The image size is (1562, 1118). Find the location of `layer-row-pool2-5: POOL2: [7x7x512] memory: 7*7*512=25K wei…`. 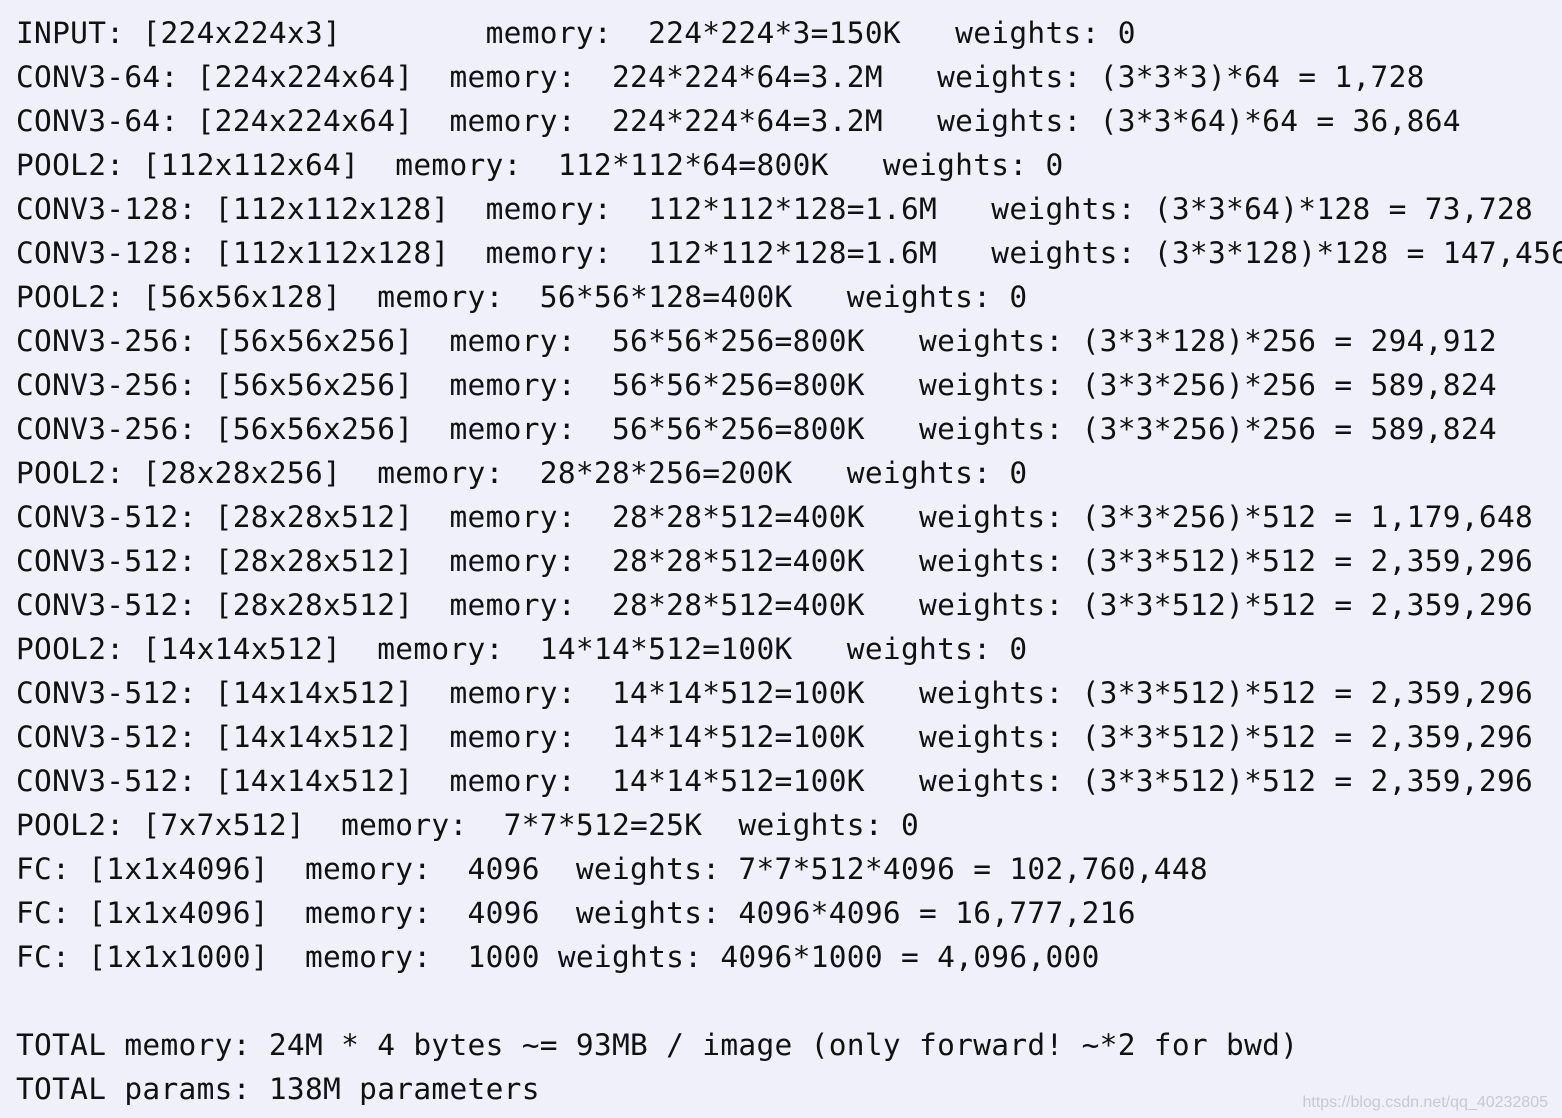

layer-row-pool2-5: POOL2: [7x7x512] memory: 7*7*512=25K wei… is located at coordinates (468, 825).